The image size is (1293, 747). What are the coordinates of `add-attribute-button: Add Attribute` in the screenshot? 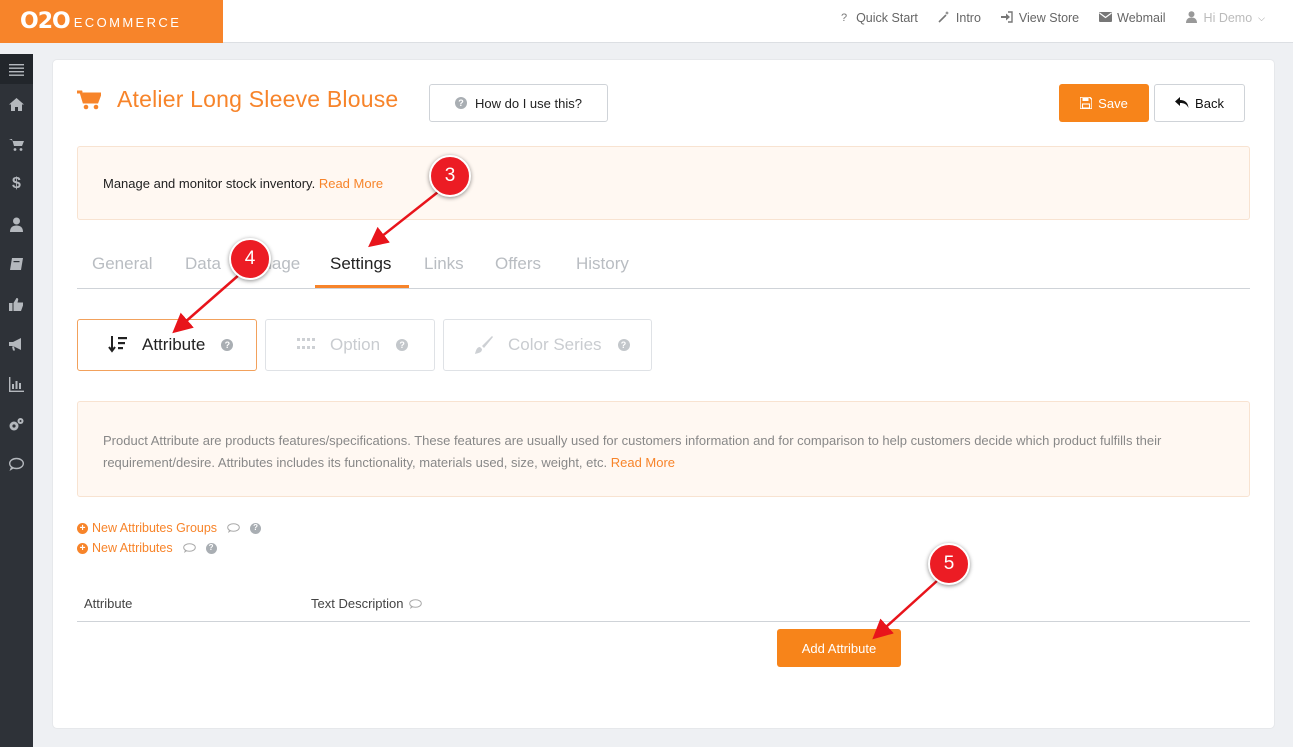 It's located at (839, 648).